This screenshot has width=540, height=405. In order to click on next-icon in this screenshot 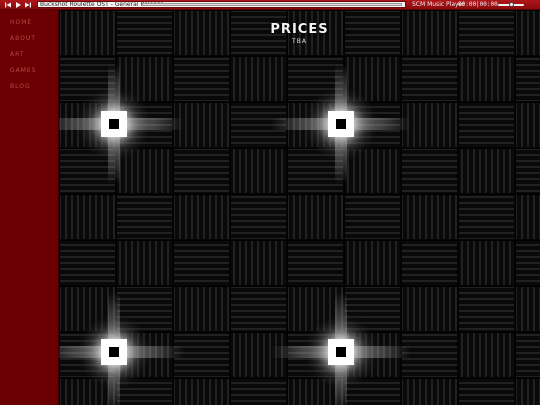, I will do `click(28, 5)`.